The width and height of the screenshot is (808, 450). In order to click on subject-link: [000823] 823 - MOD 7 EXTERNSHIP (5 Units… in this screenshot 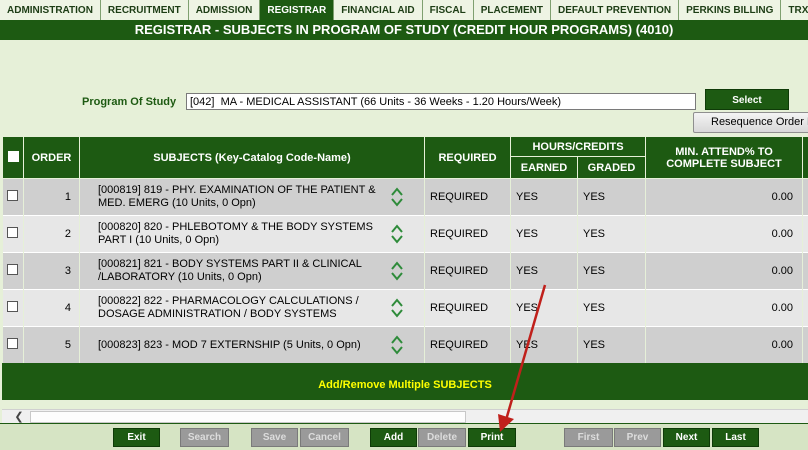, I will do `click(242, 345)`.